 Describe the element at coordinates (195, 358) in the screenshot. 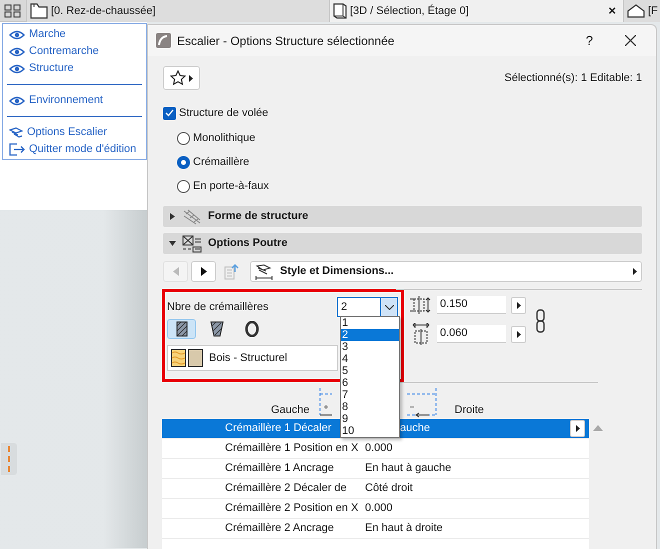

I see `color-swatch-icon` at that location.